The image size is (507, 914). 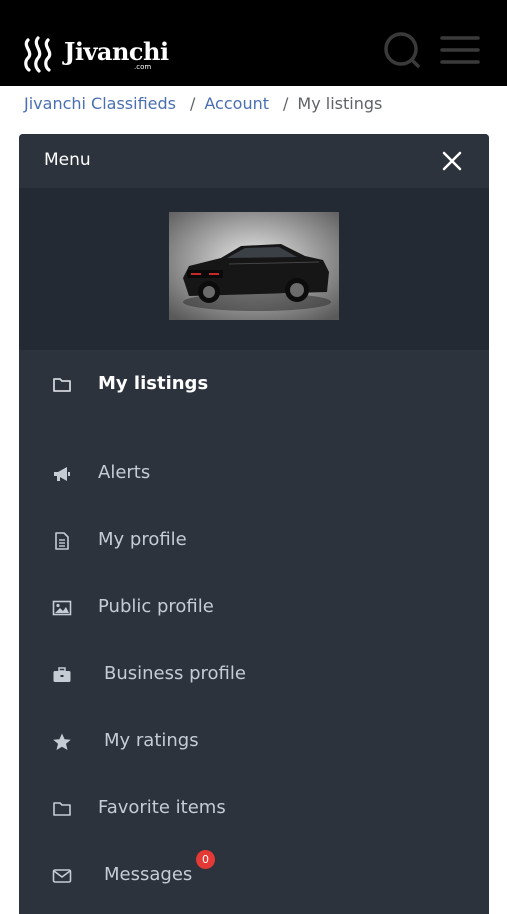 I want to click on close-menu-button, so click(x=452, y=161).